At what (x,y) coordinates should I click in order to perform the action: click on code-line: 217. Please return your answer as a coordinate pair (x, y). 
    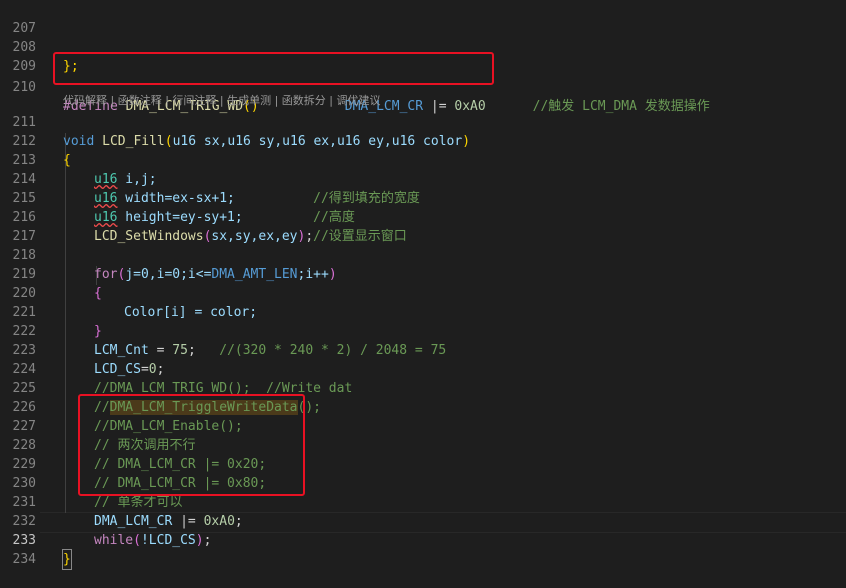
    Looking at the image, I should click on (18, 226).